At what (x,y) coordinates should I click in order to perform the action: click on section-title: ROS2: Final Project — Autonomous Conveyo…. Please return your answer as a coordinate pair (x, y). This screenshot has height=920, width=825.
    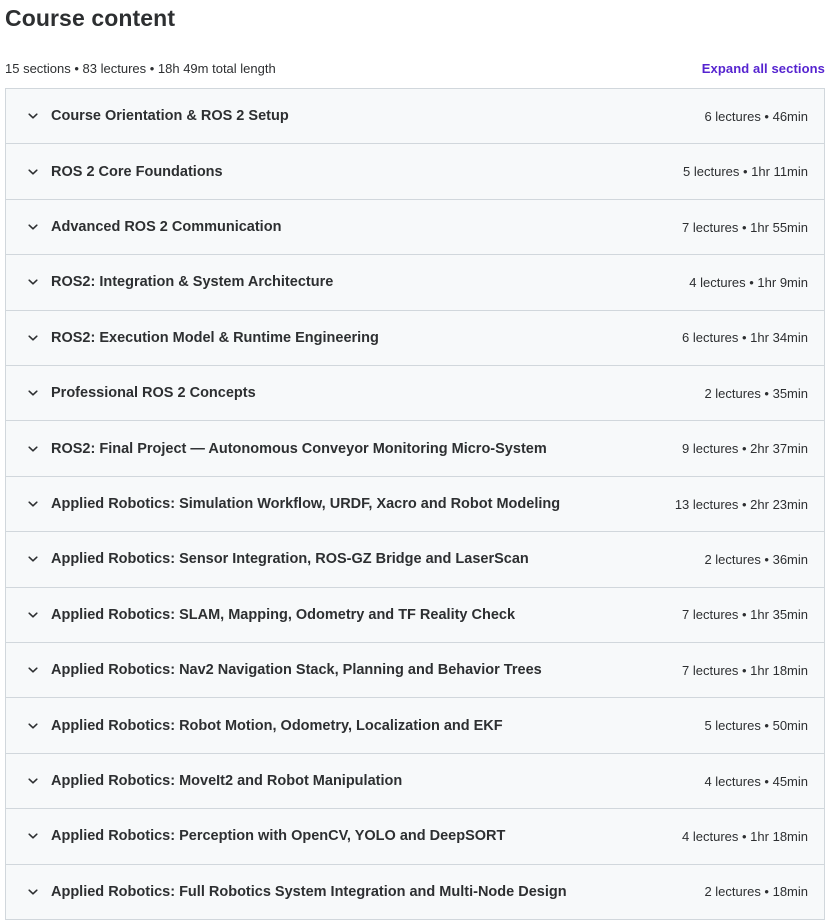
    Looking at the image, I should click on (299, 448).